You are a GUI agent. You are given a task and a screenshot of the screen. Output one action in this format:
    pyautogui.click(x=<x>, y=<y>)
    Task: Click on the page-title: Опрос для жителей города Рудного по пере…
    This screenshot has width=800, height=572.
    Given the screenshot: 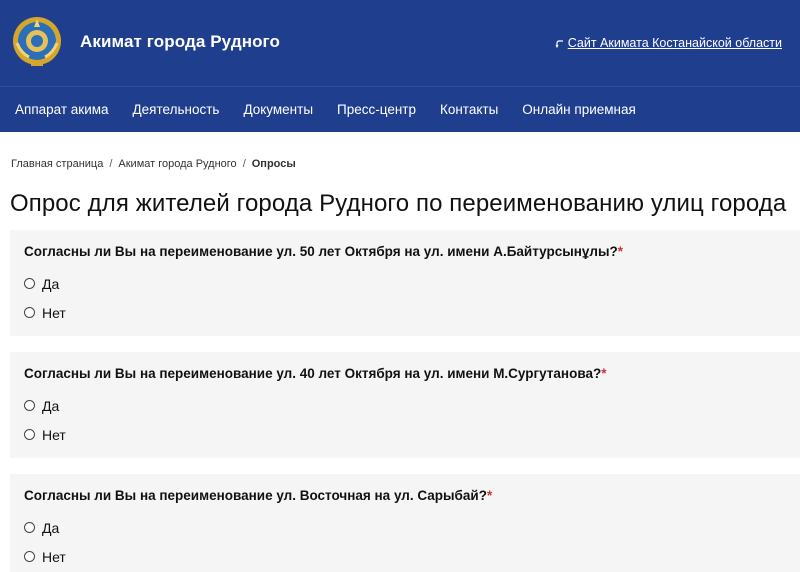 What is the action you would take?
    pyautogui.click(x=398, y=203)
    